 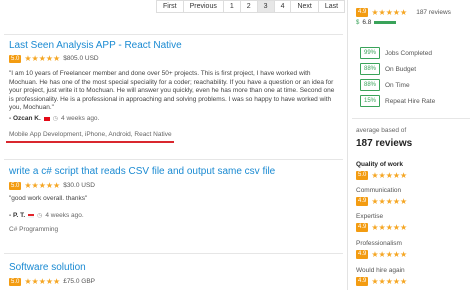 I want to click on highlight-underline, so click(x=90, y=142).